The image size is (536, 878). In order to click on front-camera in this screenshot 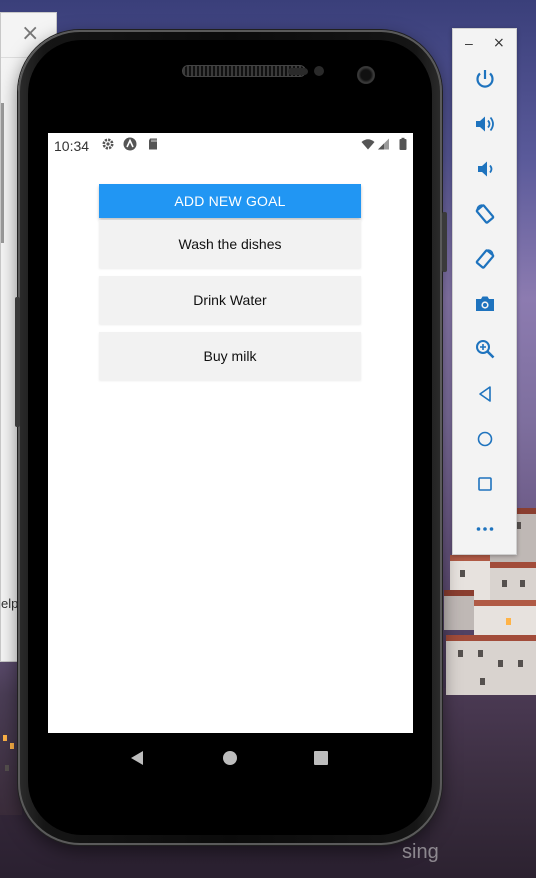, I will do `click(366, 75)`.